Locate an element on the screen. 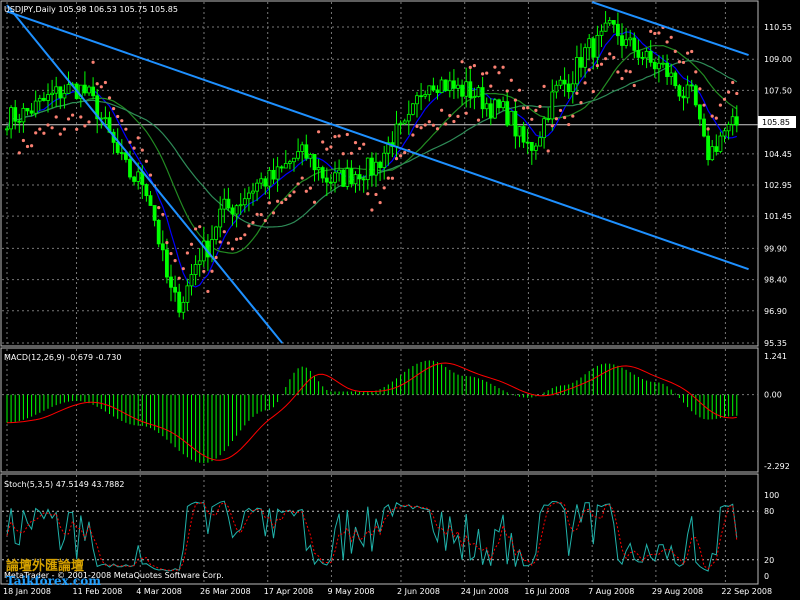 This screenshot has width=800, height=600. x-tick-label: 17 Apr 2008 is located at coordinates (288, 591).